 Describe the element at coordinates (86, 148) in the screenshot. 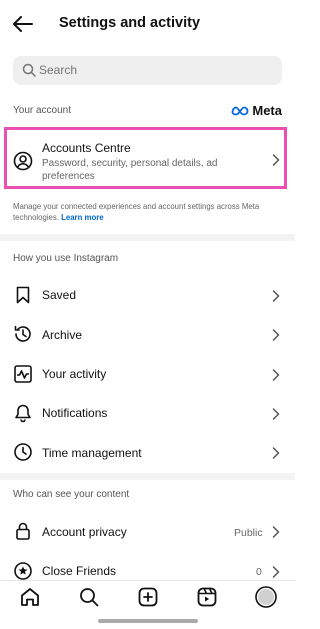

I see `accounts-centre-title: Accounts Centre` at that location.